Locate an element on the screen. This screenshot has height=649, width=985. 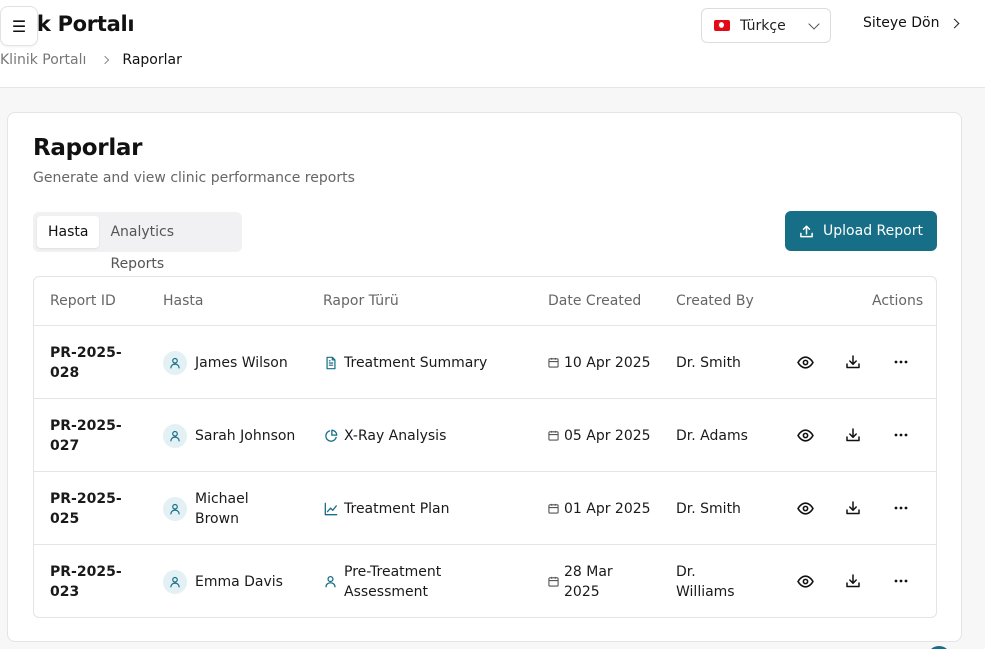
patient-name-line-1: Emma Davis is located at coordinates (239, 581).